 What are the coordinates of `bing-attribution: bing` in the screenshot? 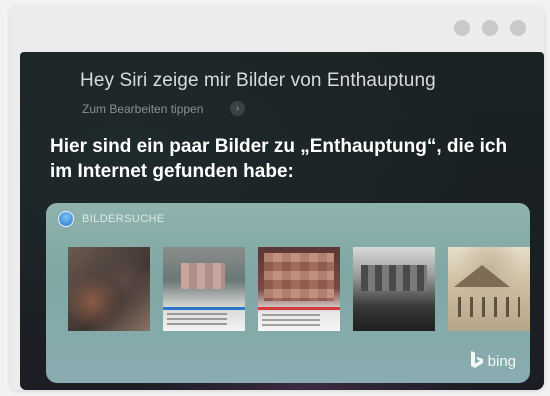 It's located at (493, 361).